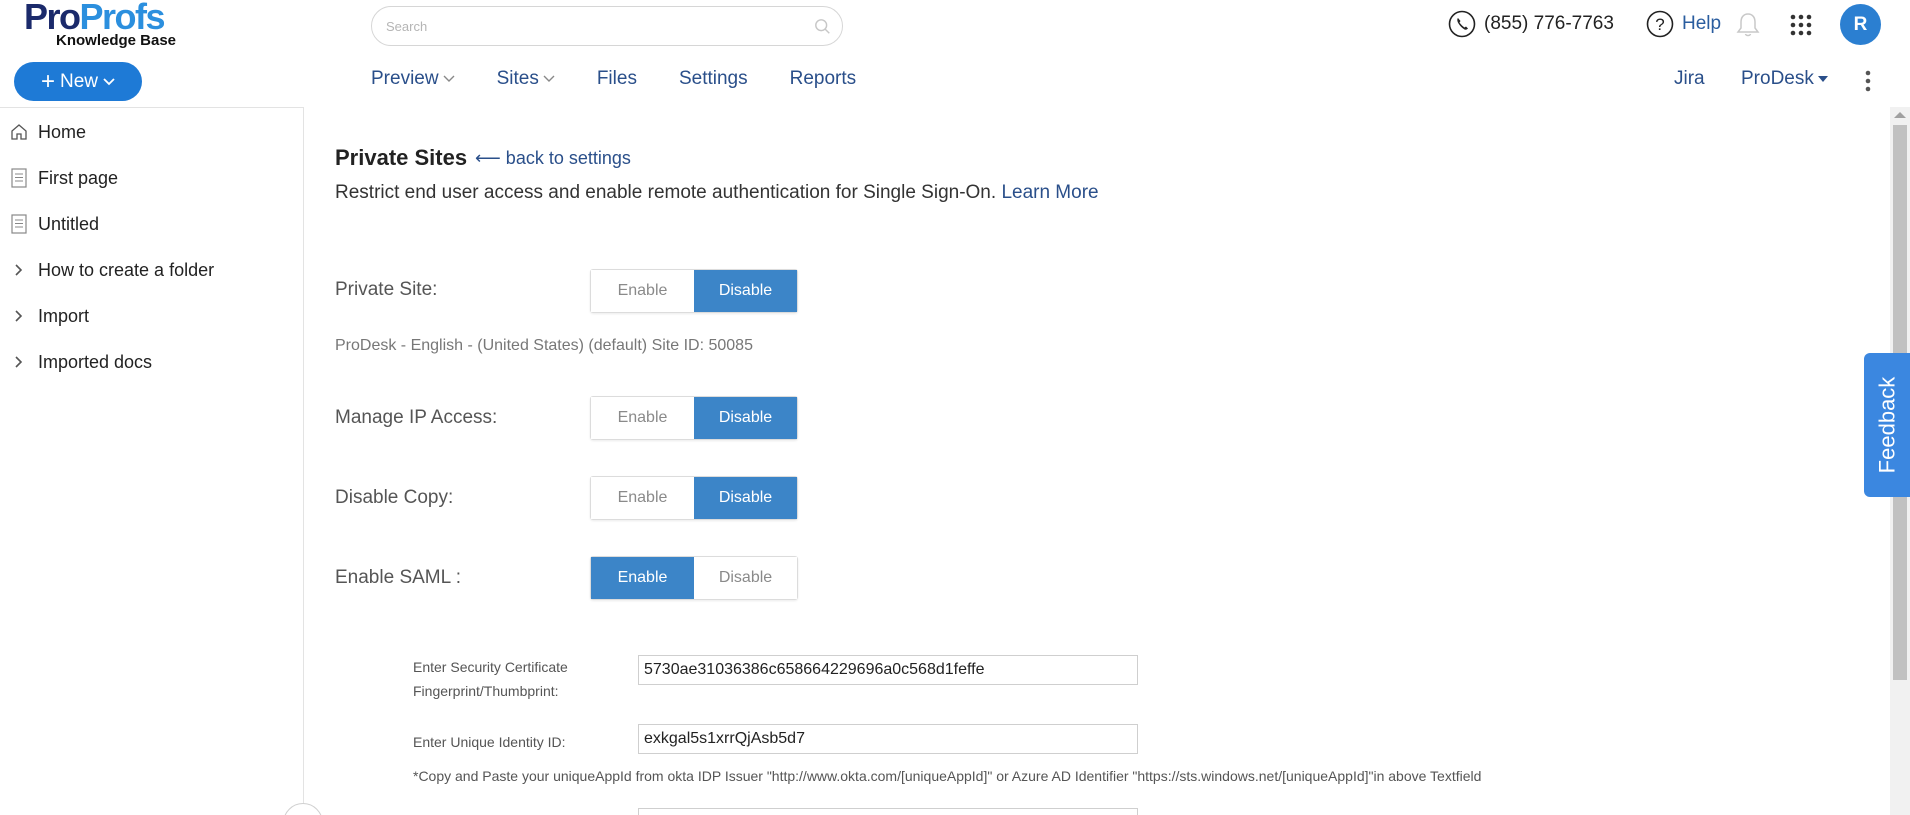 This screenshot has height=815, width=1910. What do you see at coordinates (69, 223) in the screenshot?
I see `sidebar-item-label: Untitled` at bounding box center [69, 223].